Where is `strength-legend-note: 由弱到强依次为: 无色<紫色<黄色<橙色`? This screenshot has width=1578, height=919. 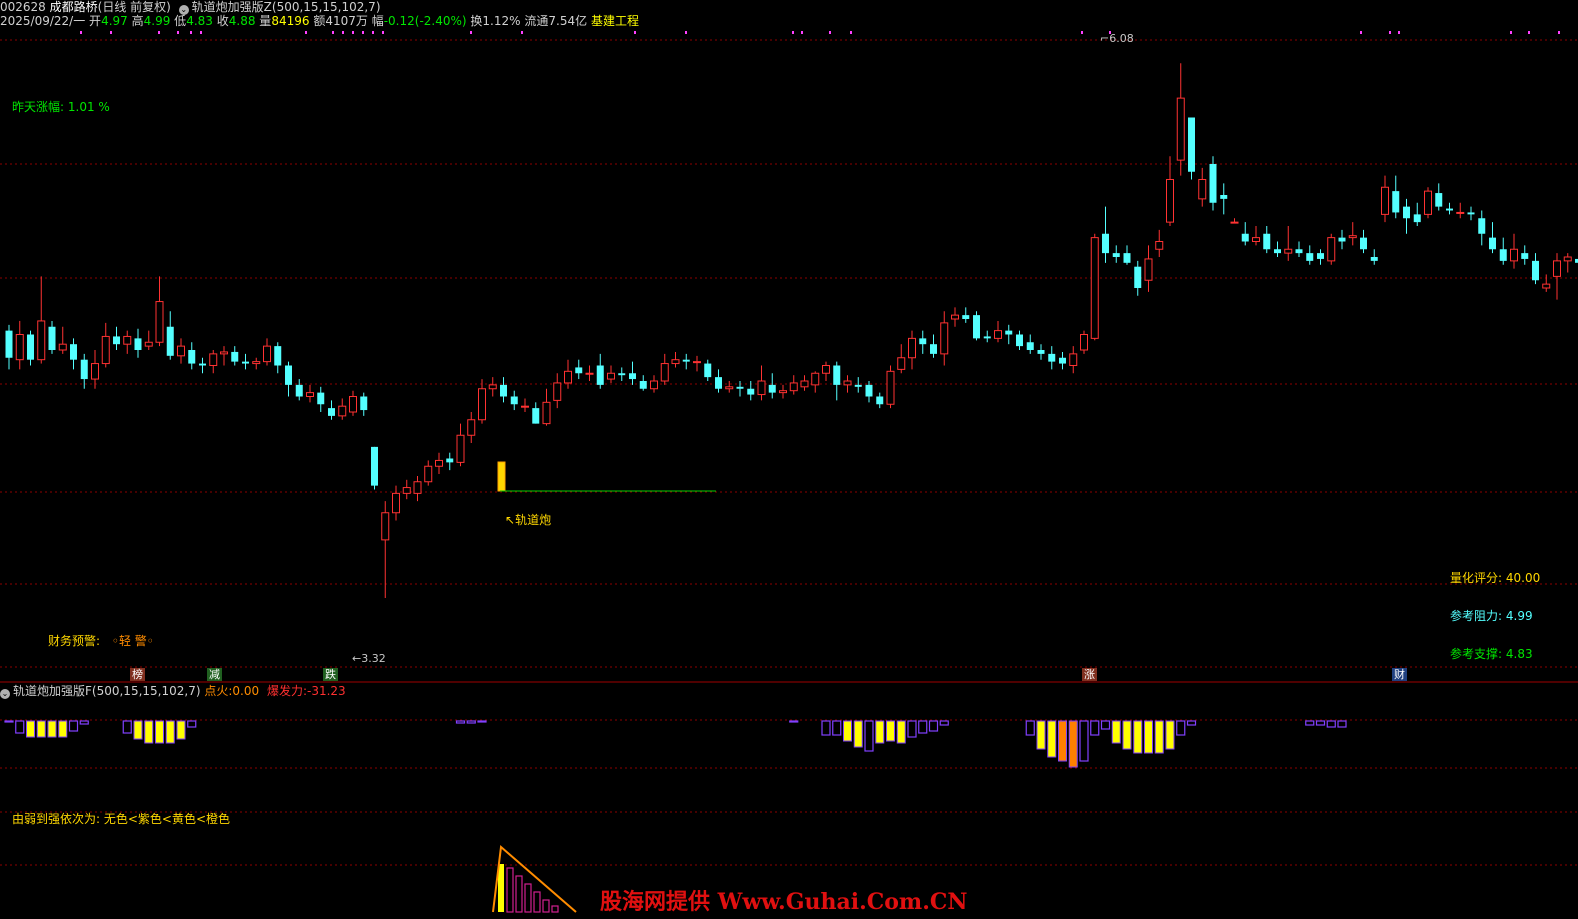 strength-legend-note: 由弱到强依次为: 无色<紫色<黄色<橙色 is located at coordinates (121, 819).